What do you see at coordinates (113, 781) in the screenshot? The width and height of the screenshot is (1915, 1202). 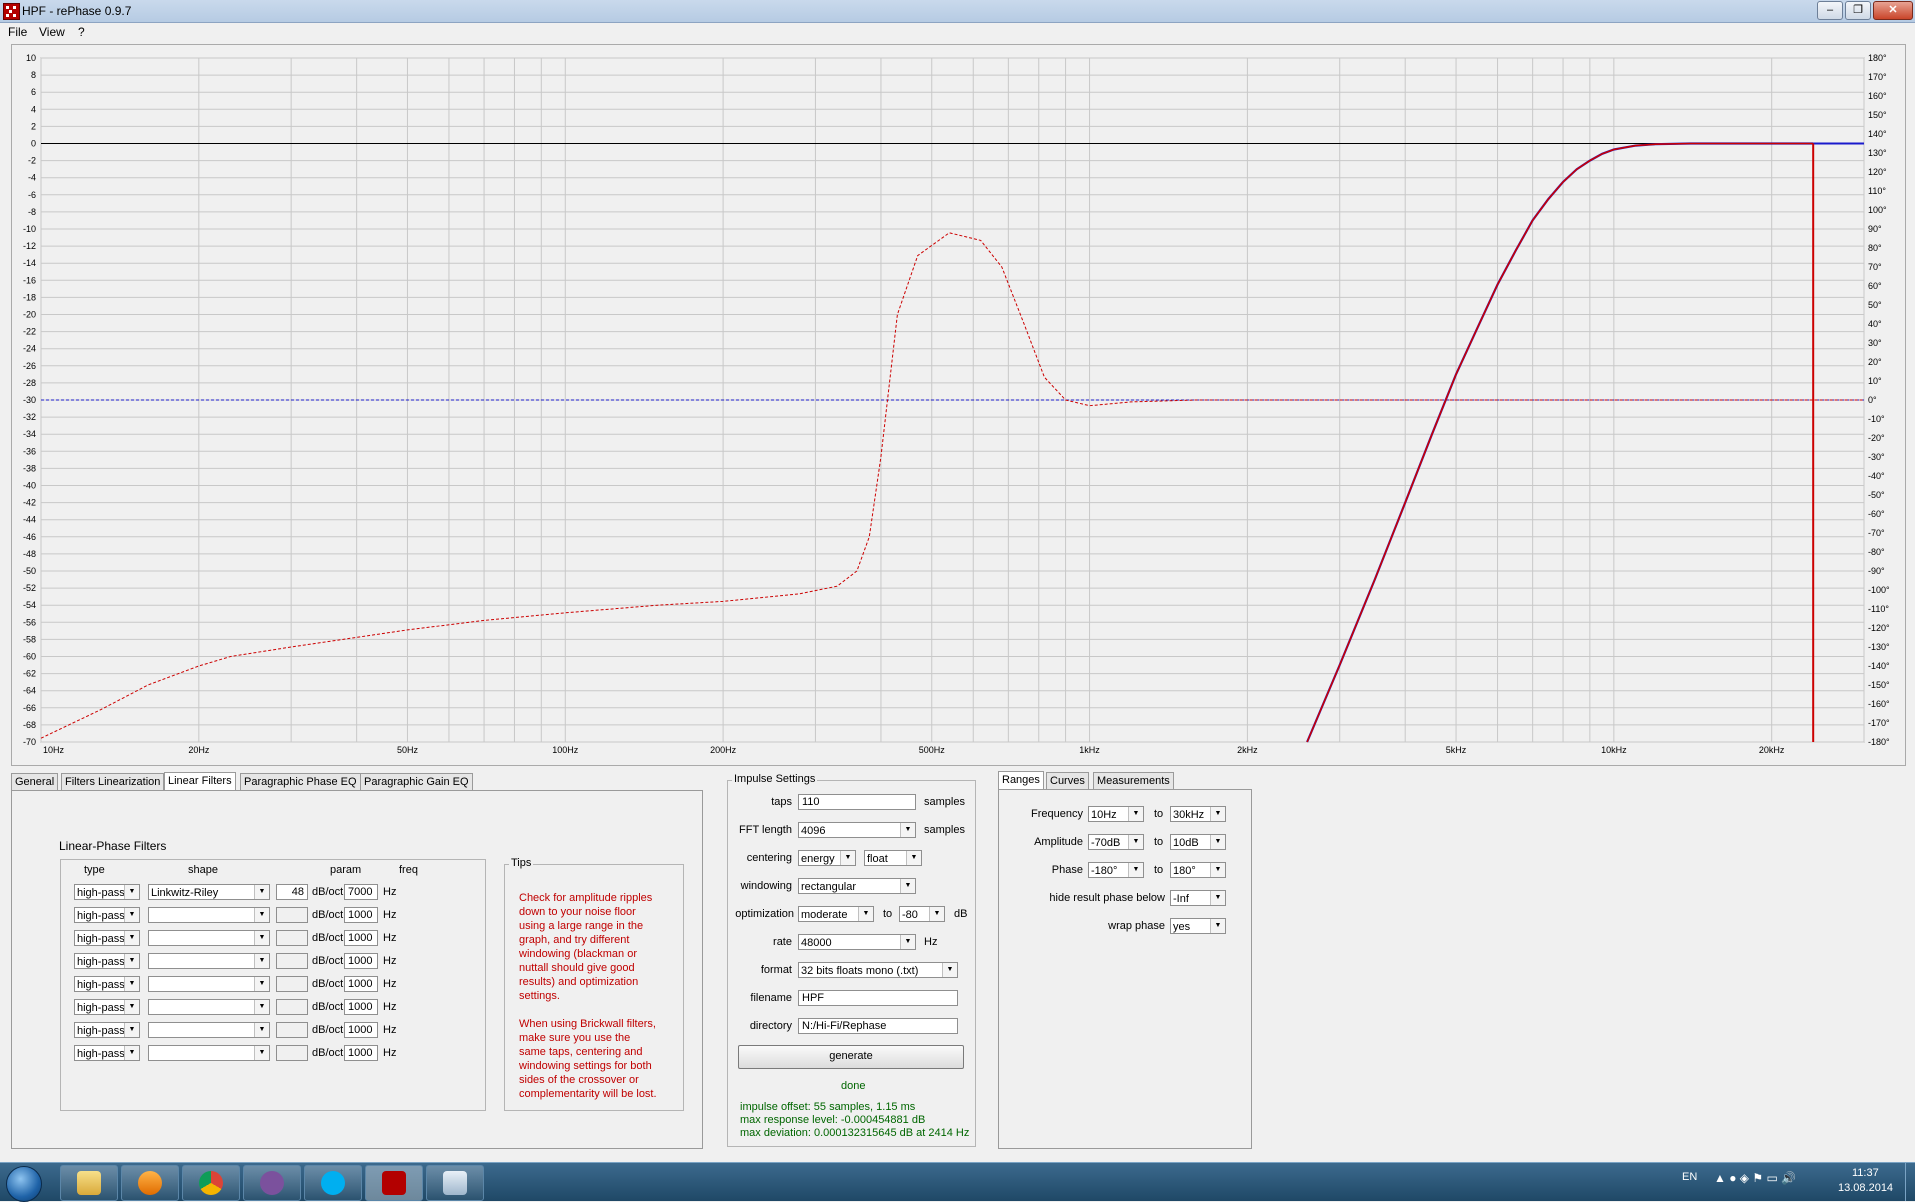 I see `tab-filters-linearization: Filters Linearization` at bounding box center [113, 781].